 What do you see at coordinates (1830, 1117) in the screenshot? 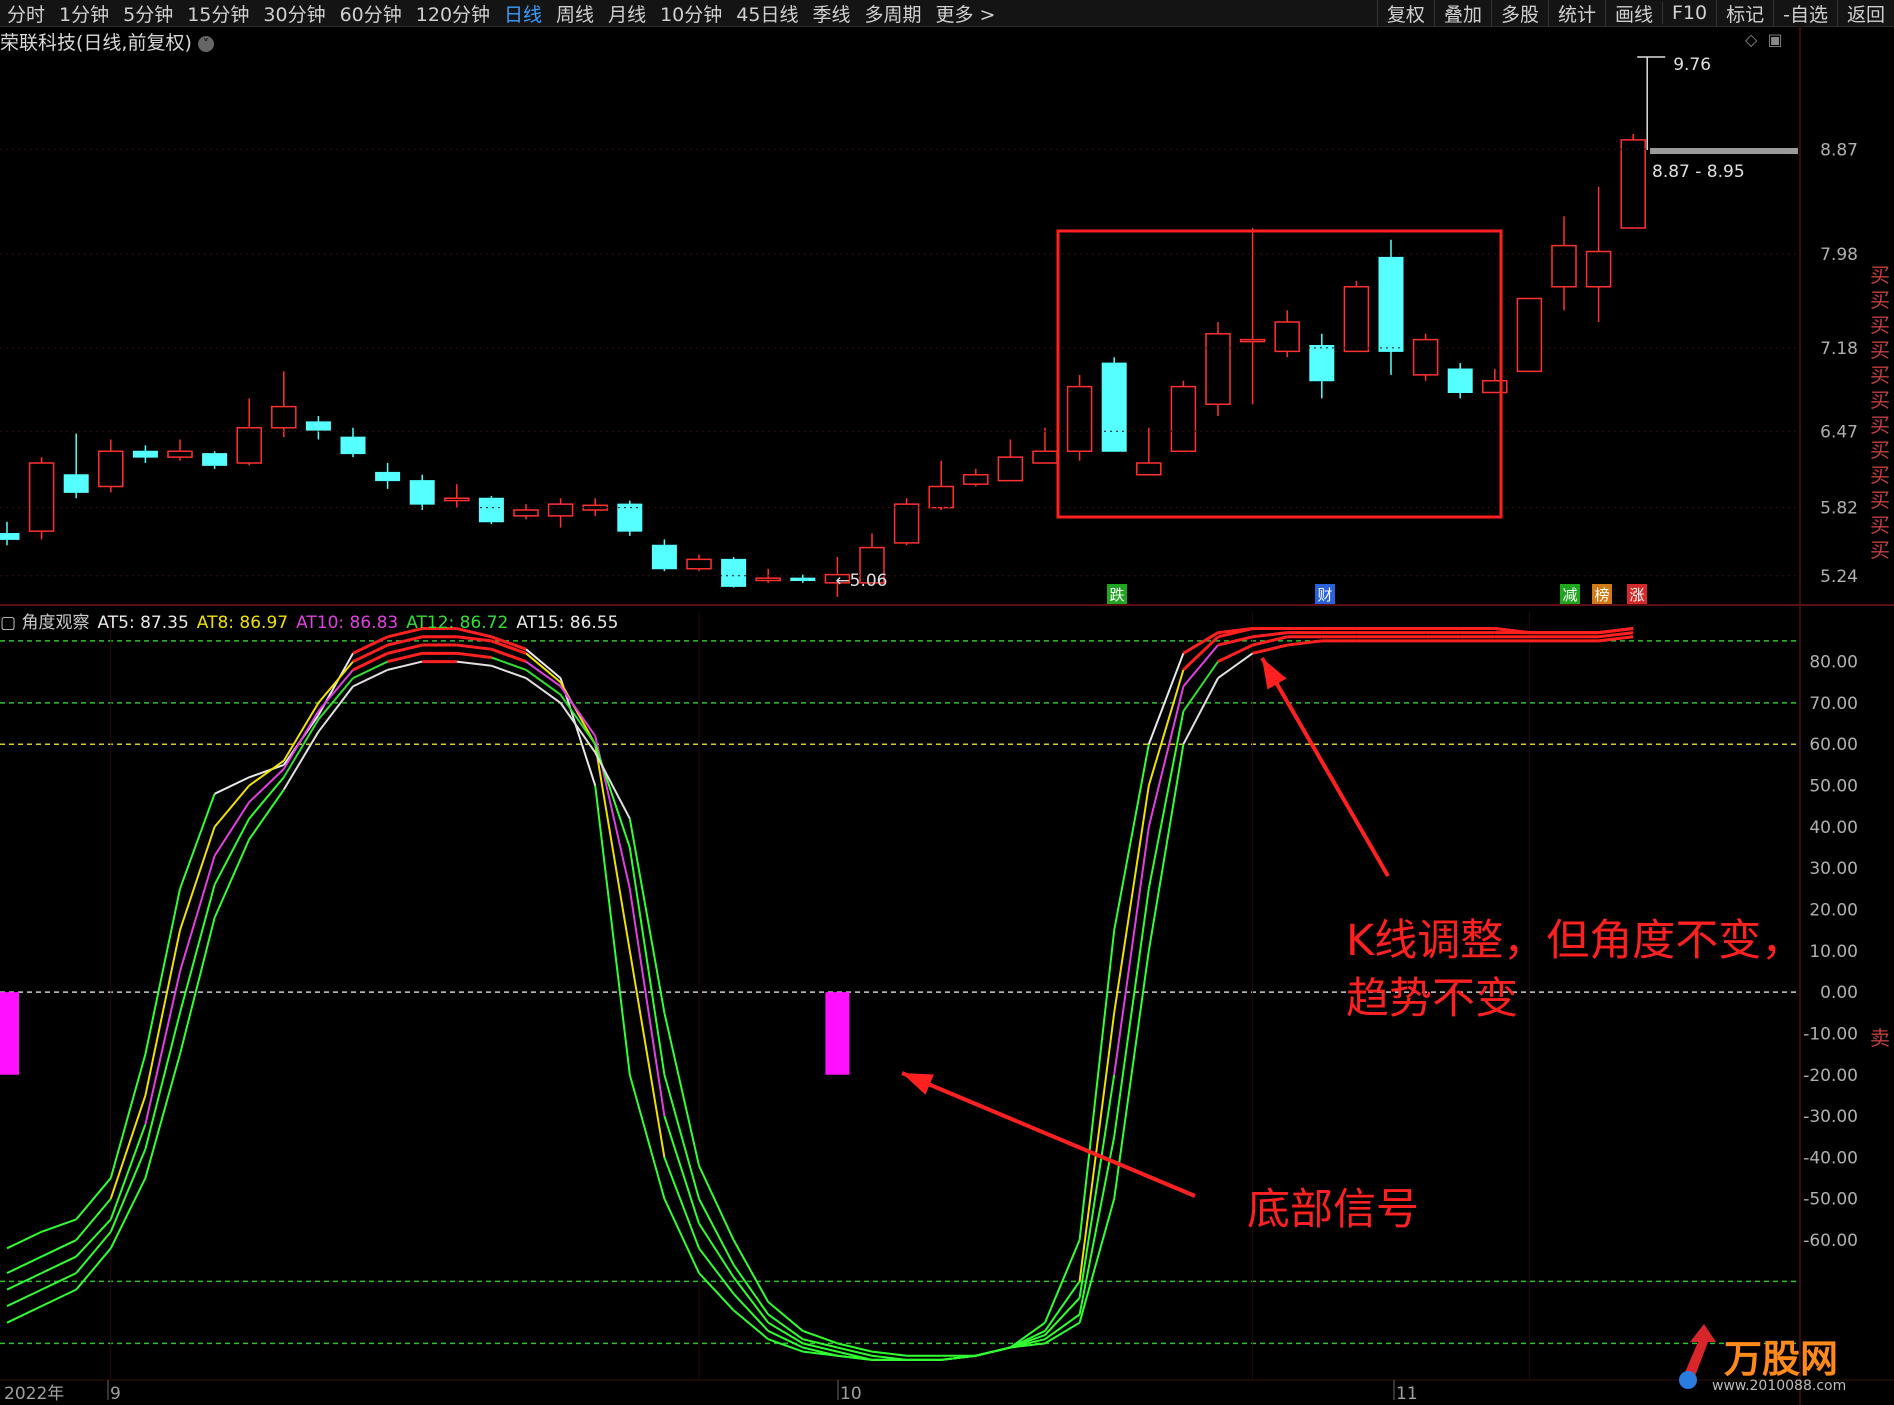
I see `indicator-tick-11: -30.00` at bounding box center [1830, 1117].